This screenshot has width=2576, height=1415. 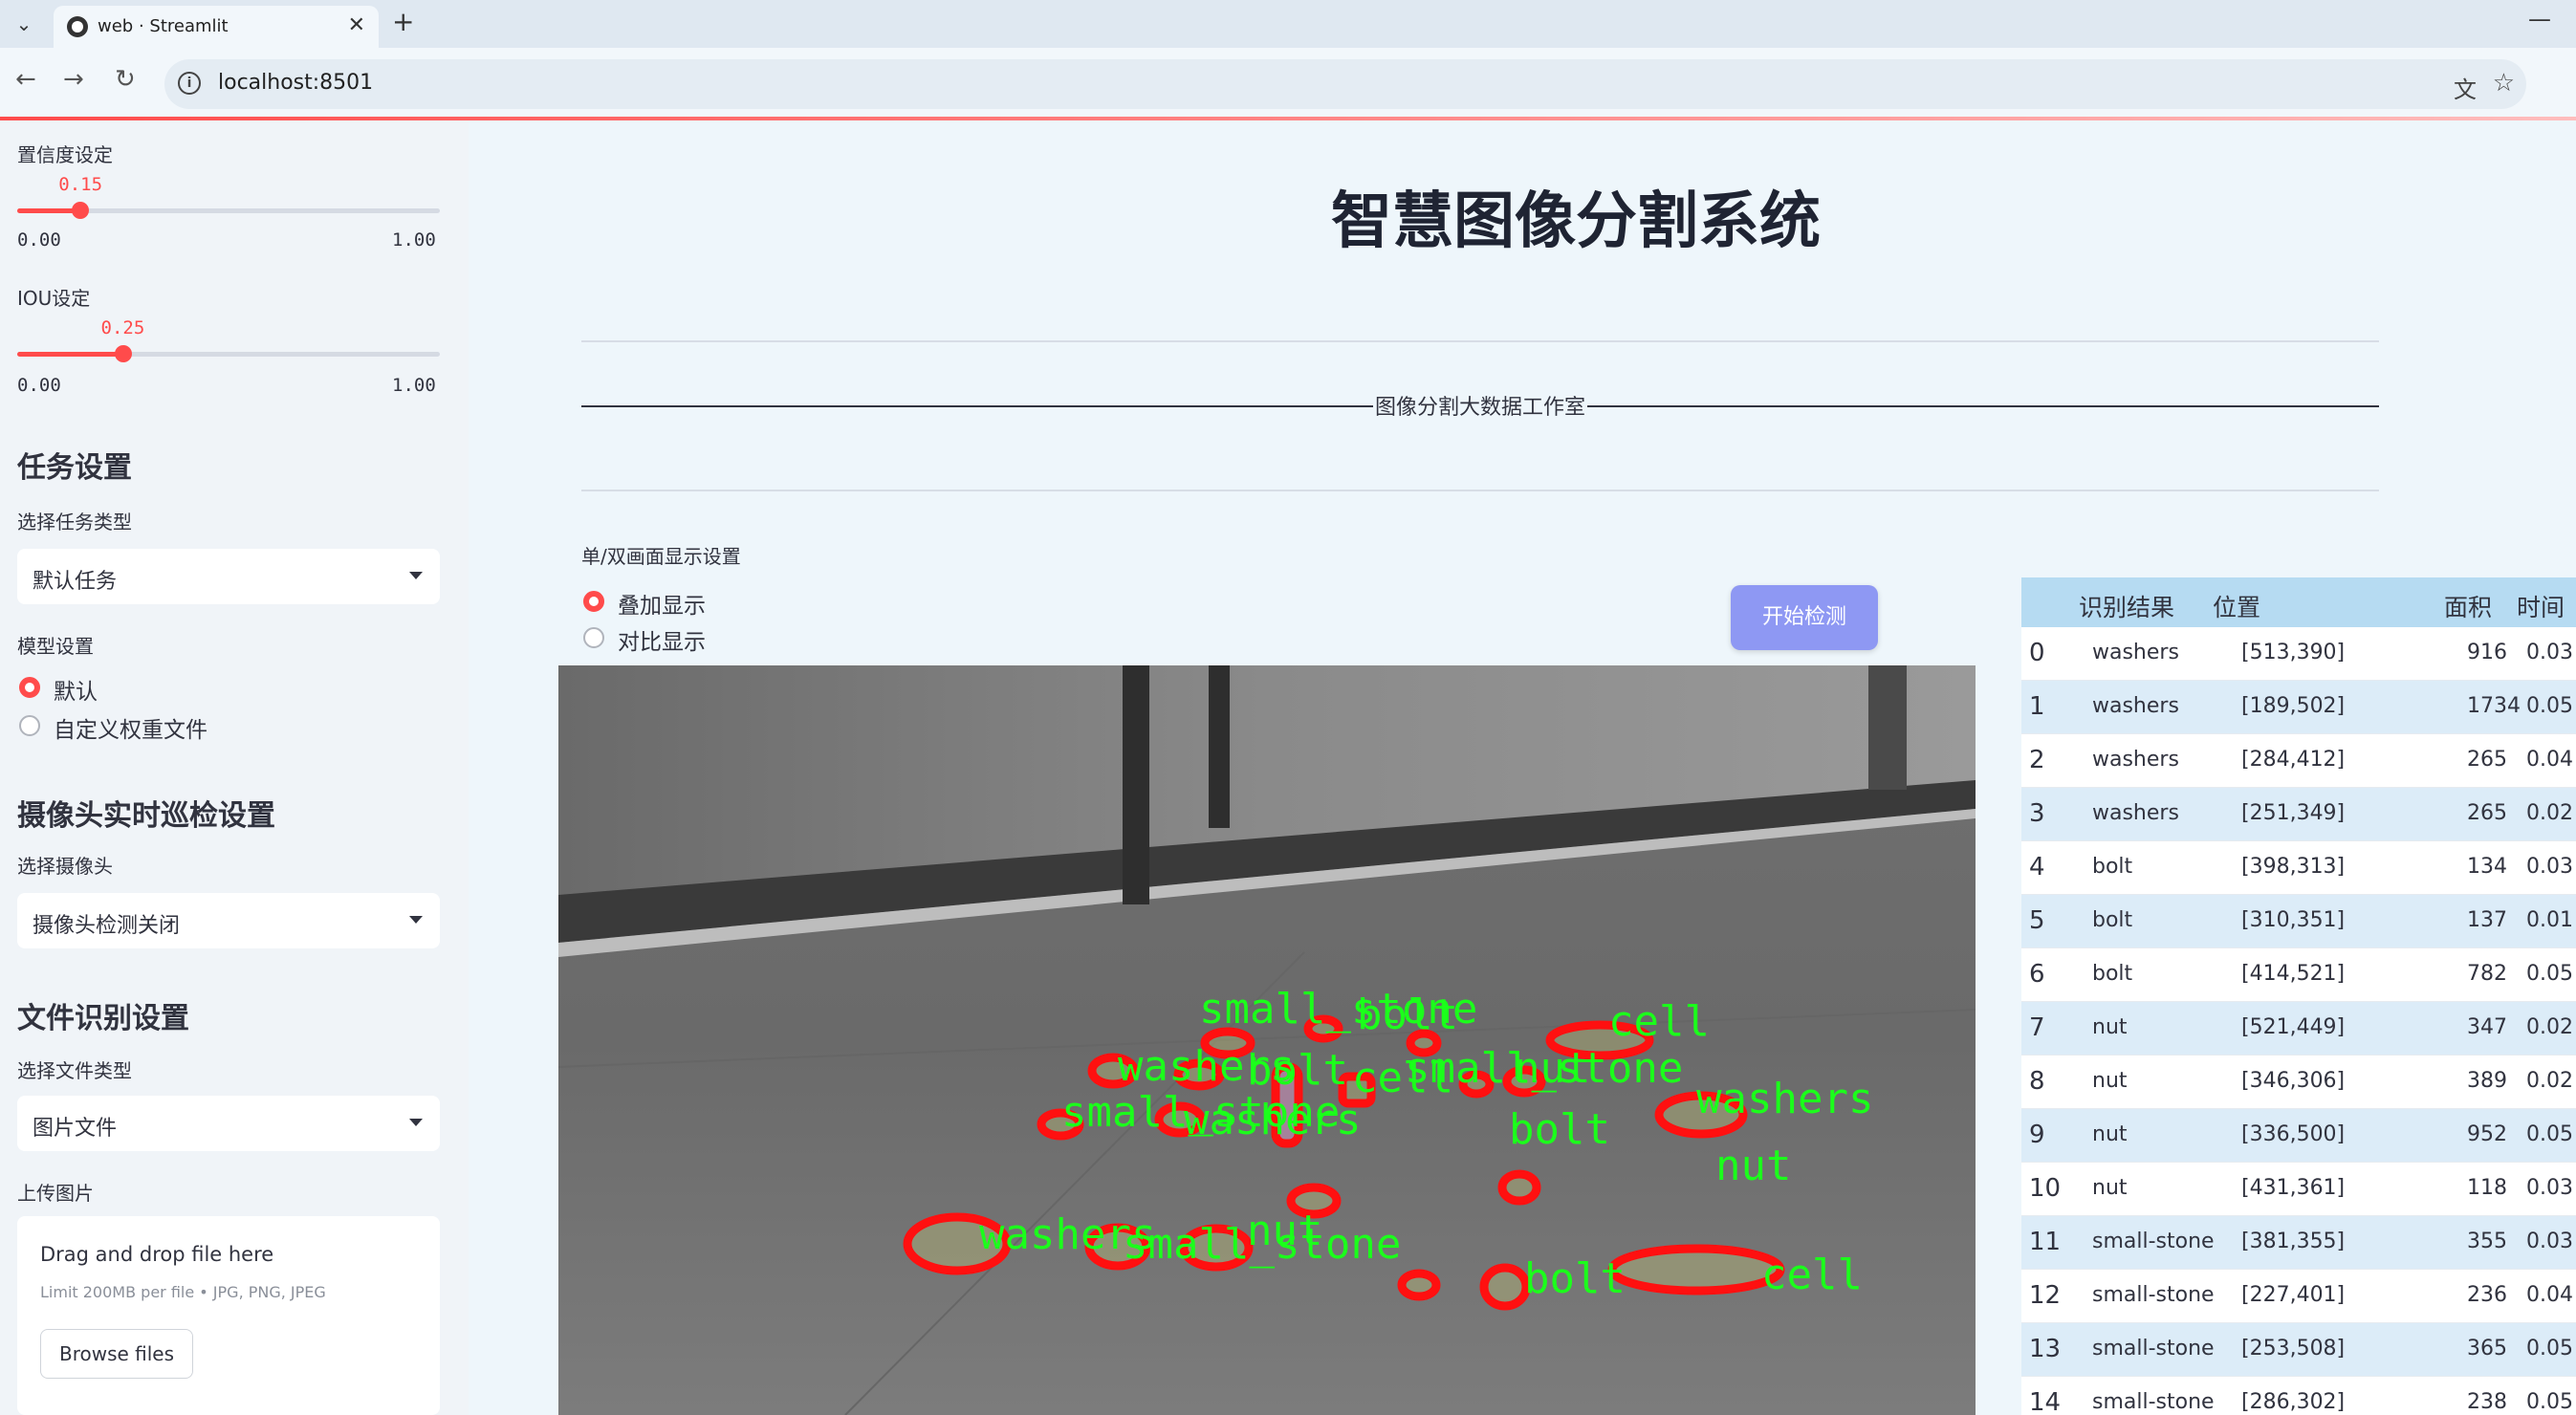 What do you see at coordinates (2541, 606) in the screenshot?
I see `column-header-time: 时间` at bounding box center [2541, 606].